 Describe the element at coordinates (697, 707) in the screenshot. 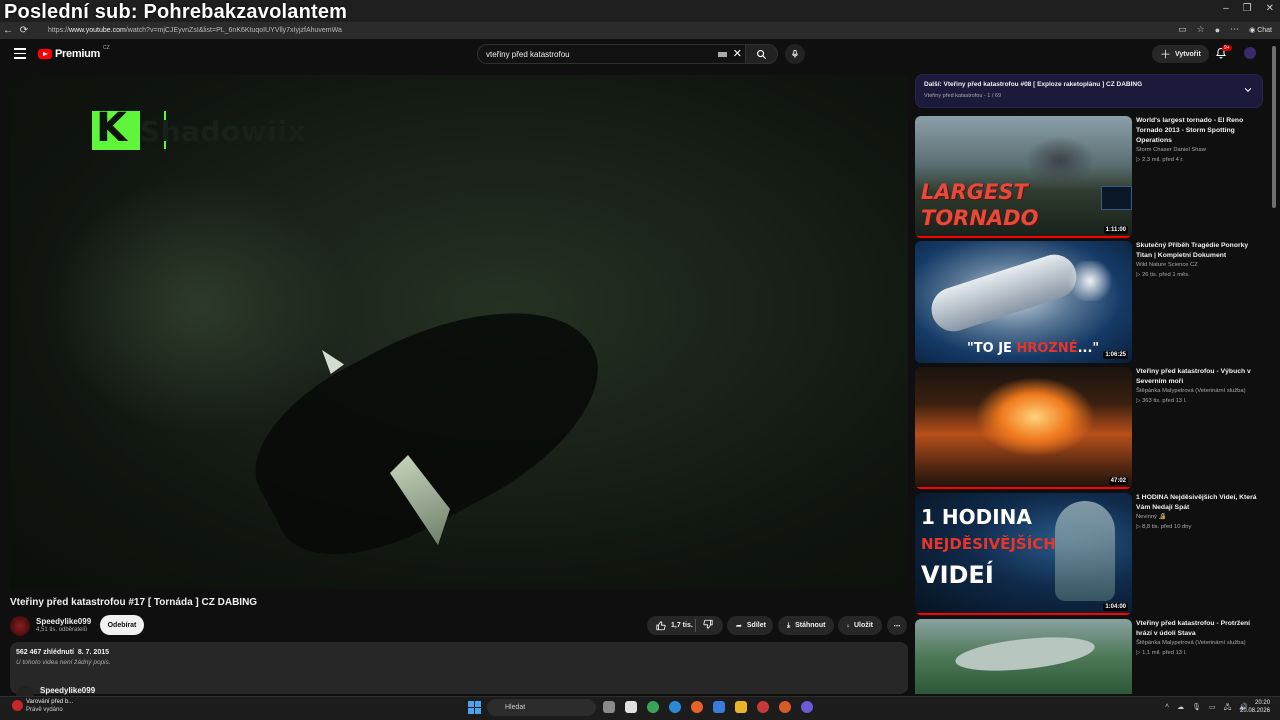

I see `firefox-icon` at that location.